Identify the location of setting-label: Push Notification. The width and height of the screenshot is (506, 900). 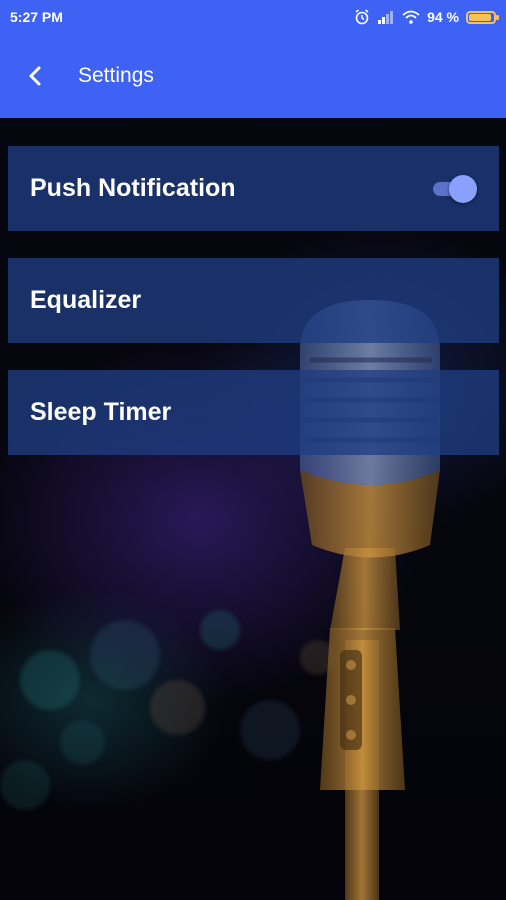
(133, 188).